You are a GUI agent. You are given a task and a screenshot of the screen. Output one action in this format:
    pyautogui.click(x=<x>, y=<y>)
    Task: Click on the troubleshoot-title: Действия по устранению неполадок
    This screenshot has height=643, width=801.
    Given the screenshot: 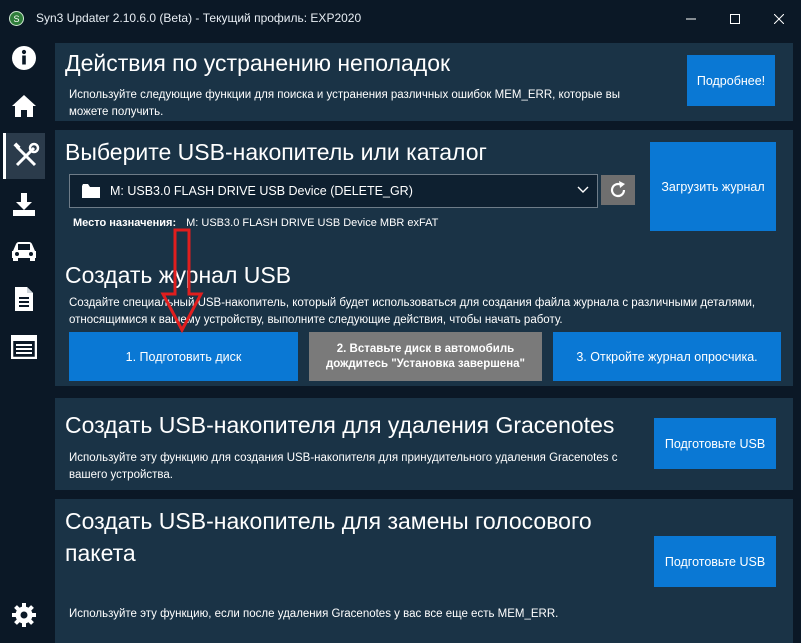 What is the action you would take?
    pyautogui.click(x=258, y=63)
    